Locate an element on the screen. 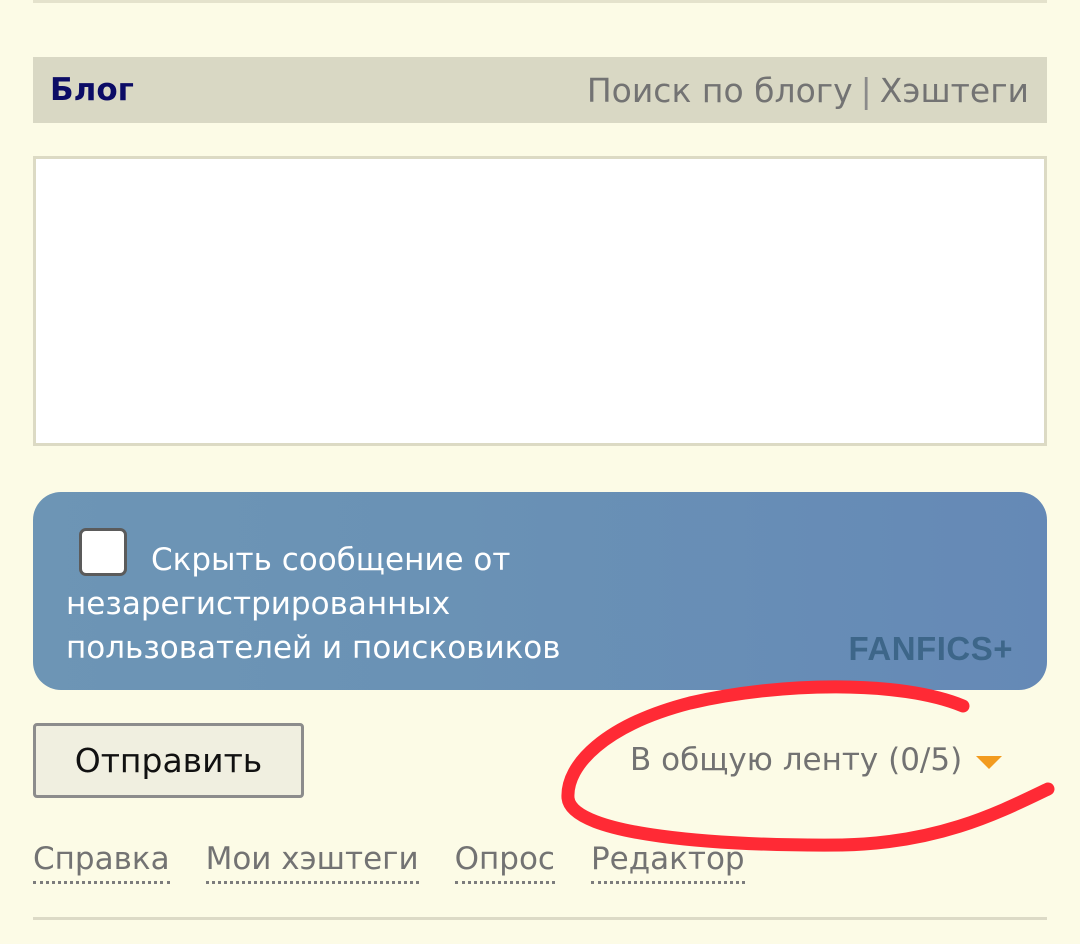  editor-link: Редактор is located at coordinates (667, 862).